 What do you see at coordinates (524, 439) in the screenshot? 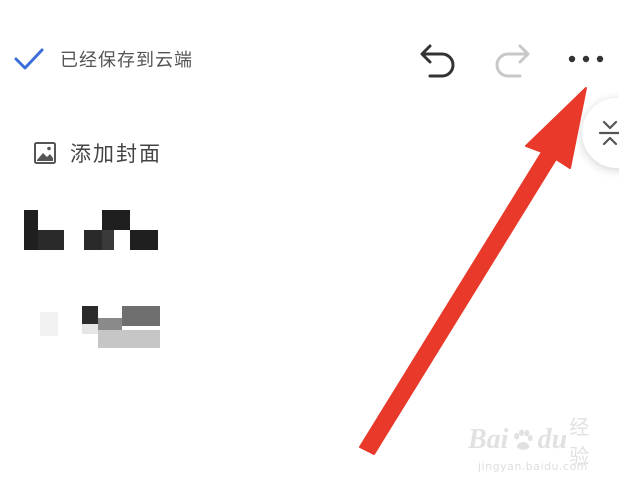
I see `paw-icon` at bounding box center [524, 439].